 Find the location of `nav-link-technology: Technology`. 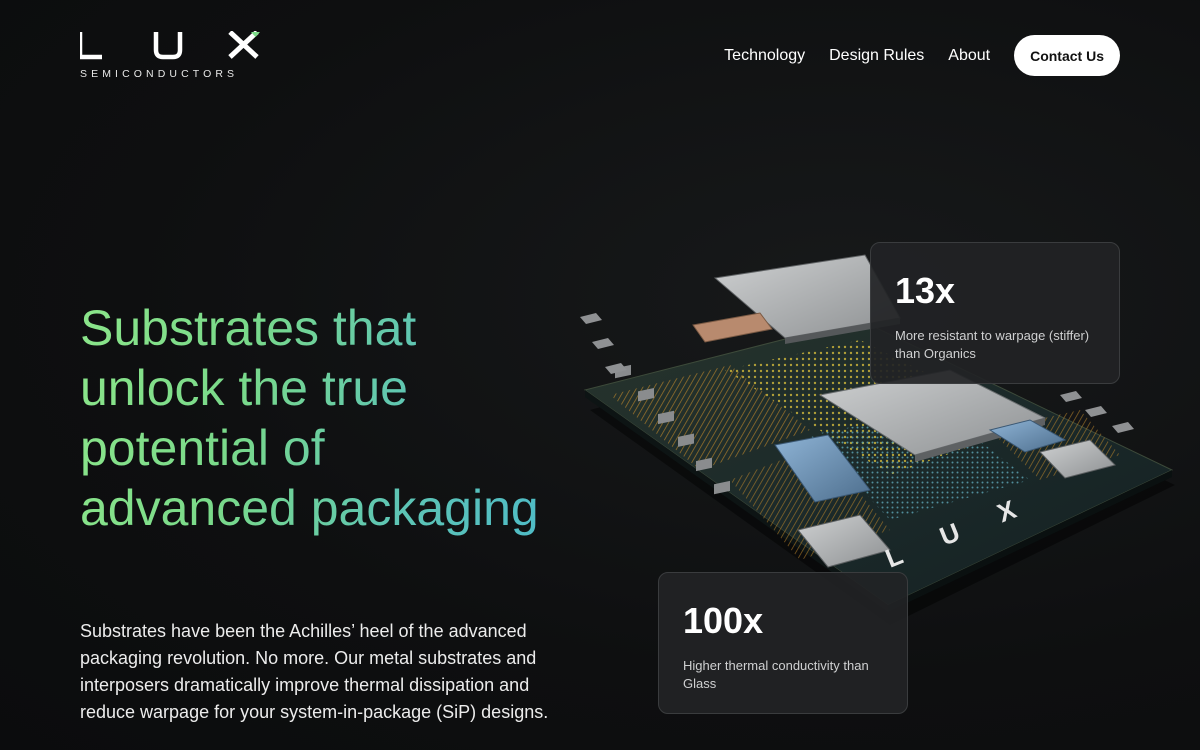

nav-link-technology: Technology is located at coordinates (764, 56).